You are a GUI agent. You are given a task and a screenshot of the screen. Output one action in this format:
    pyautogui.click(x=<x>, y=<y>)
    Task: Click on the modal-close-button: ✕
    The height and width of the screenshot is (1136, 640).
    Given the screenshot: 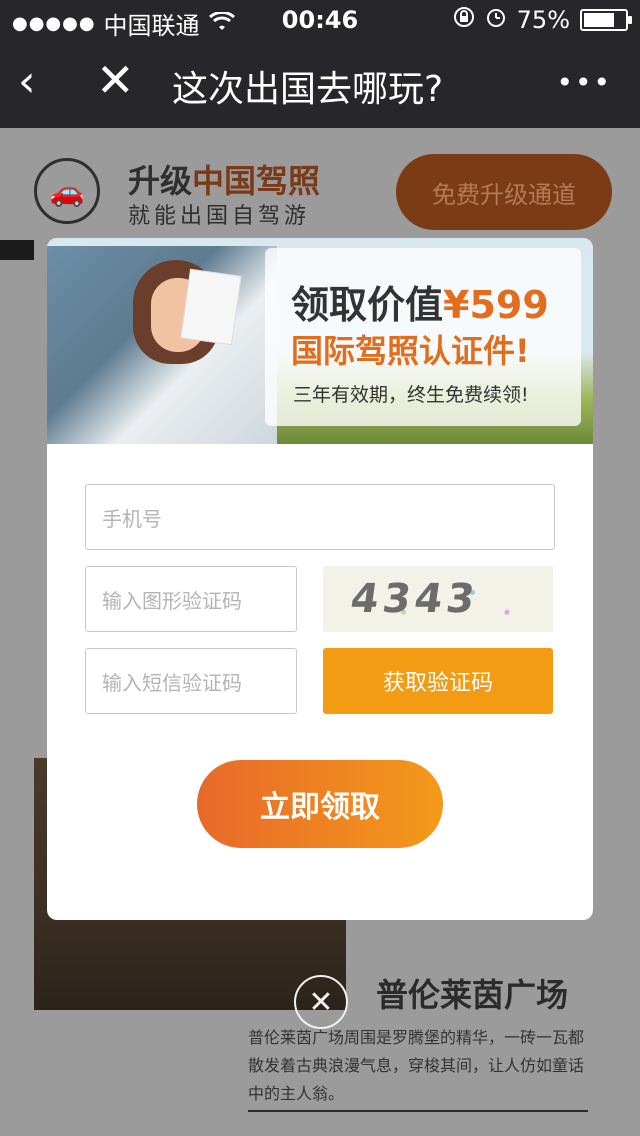 What is the action you would take?
    pyautogui.click(x=321, y=1002)
    